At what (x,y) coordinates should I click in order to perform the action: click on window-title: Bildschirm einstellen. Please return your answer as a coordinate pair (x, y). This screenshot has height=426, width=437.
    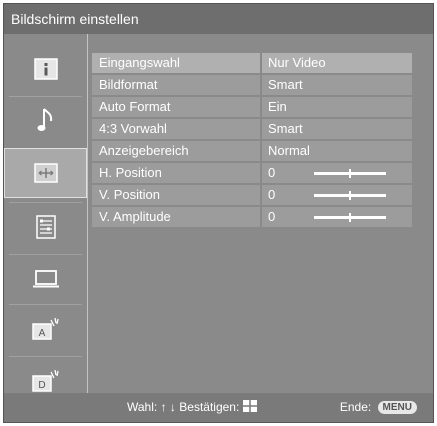
    Looking at the image, I should click on (218, 19).